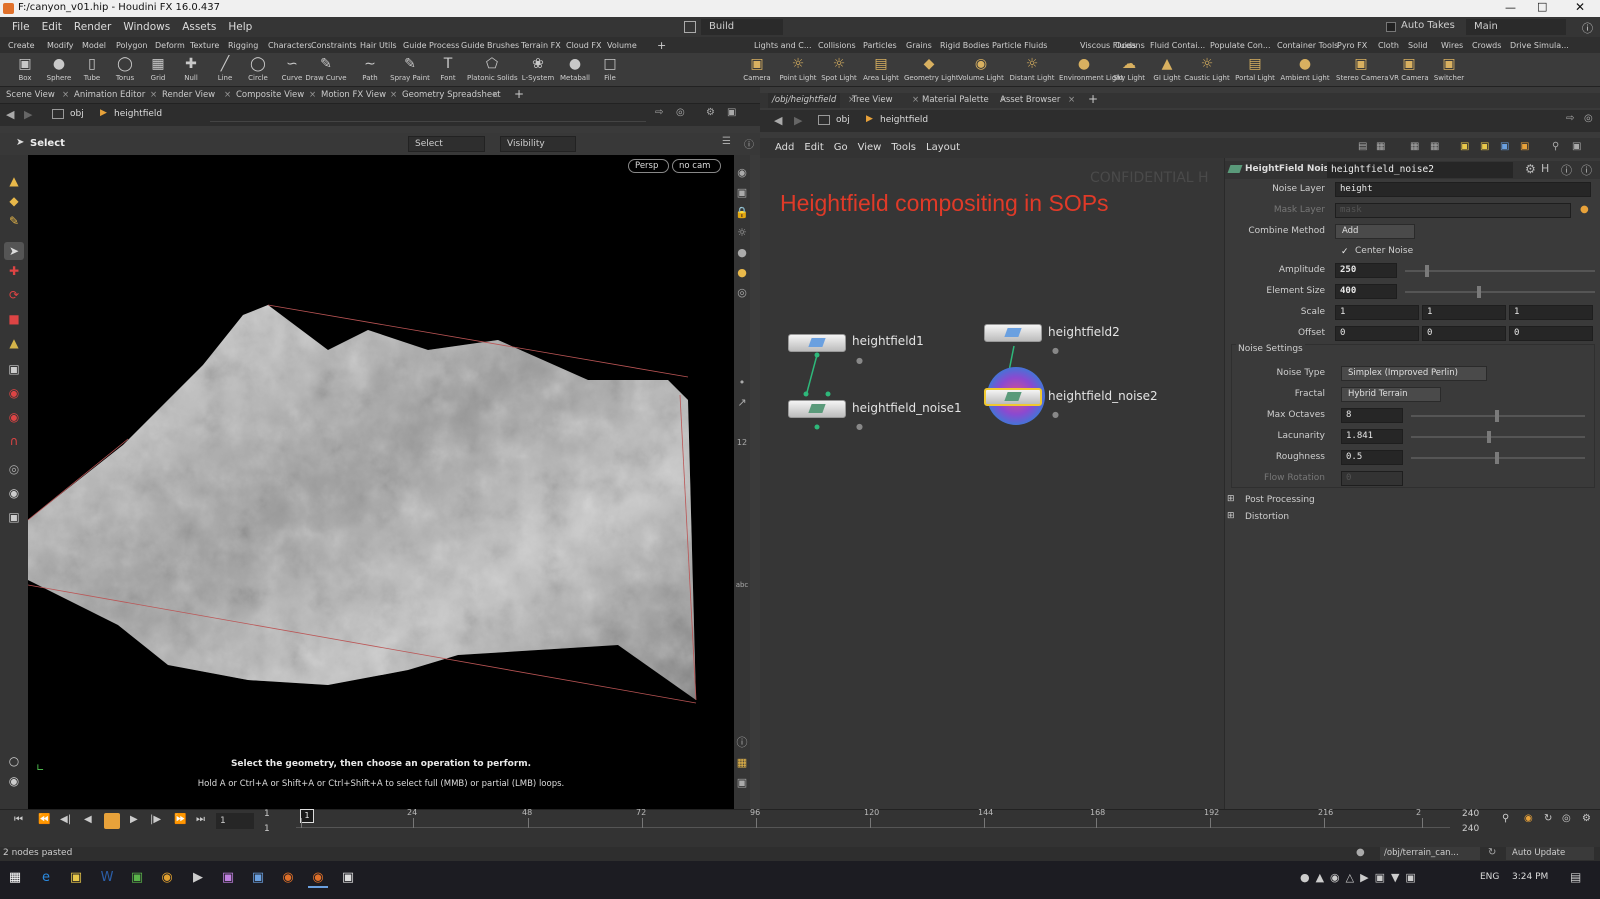 The height and width of the screenshot is (899, 1600). I want to click on shelf-tool-point-light: ☼ Point Light, so click(797, 70).